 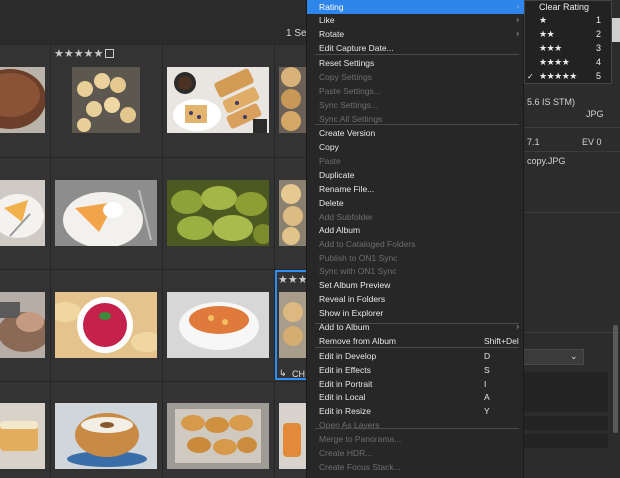 What do you see at coordinates (416, 20) in the screenshot?
I see `menu-item-like: Like ›` at bounding box center [416, 20].